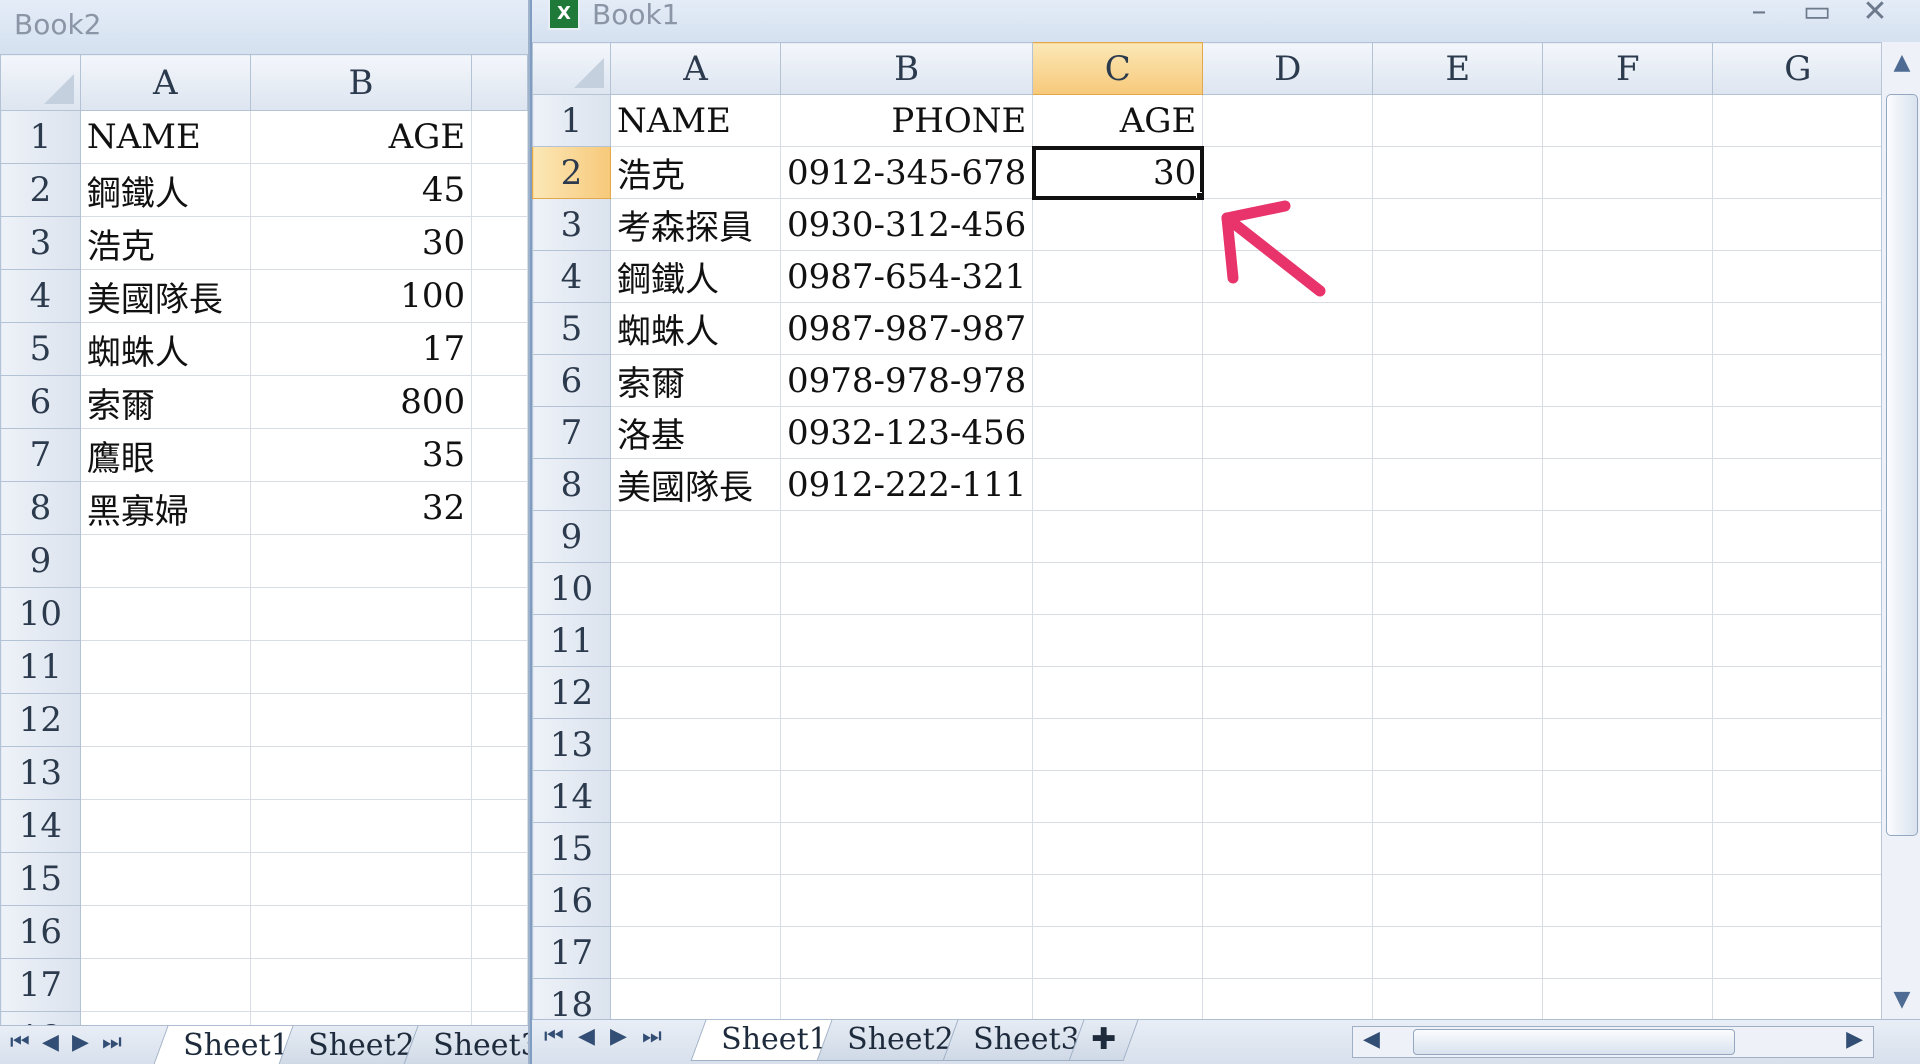 The width and height of the screenshot is (1920, 1064). I want to click on cell-b: 45, so click(361, 190).